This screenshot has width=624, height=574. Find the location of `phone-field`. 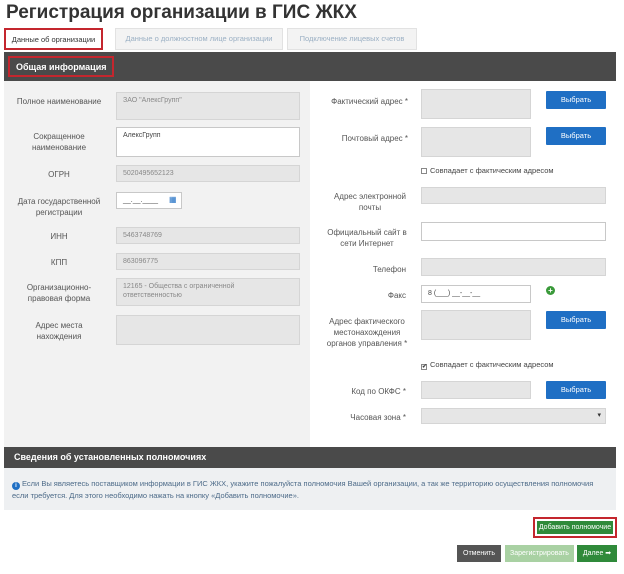

phone-field is located at coordinates (513, 267).